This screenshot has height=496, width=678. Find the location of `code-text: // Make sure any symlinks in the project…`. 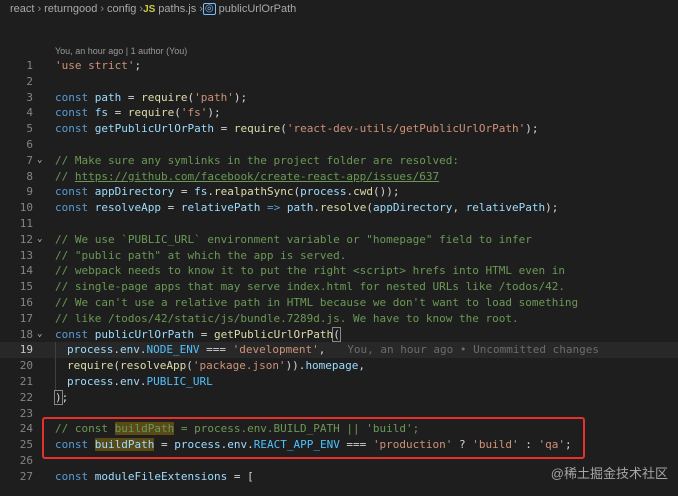

code-text: // Make sure any symlinks in the project… is located at coordinates (257, 161).